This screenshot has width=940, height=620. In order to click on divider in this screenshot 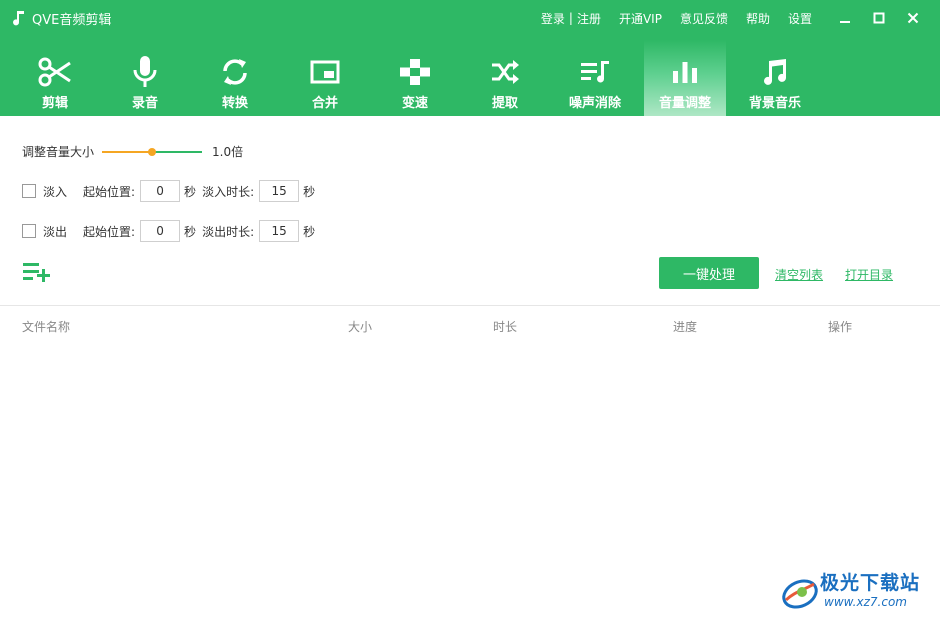, I will do `click(470, 305)`.